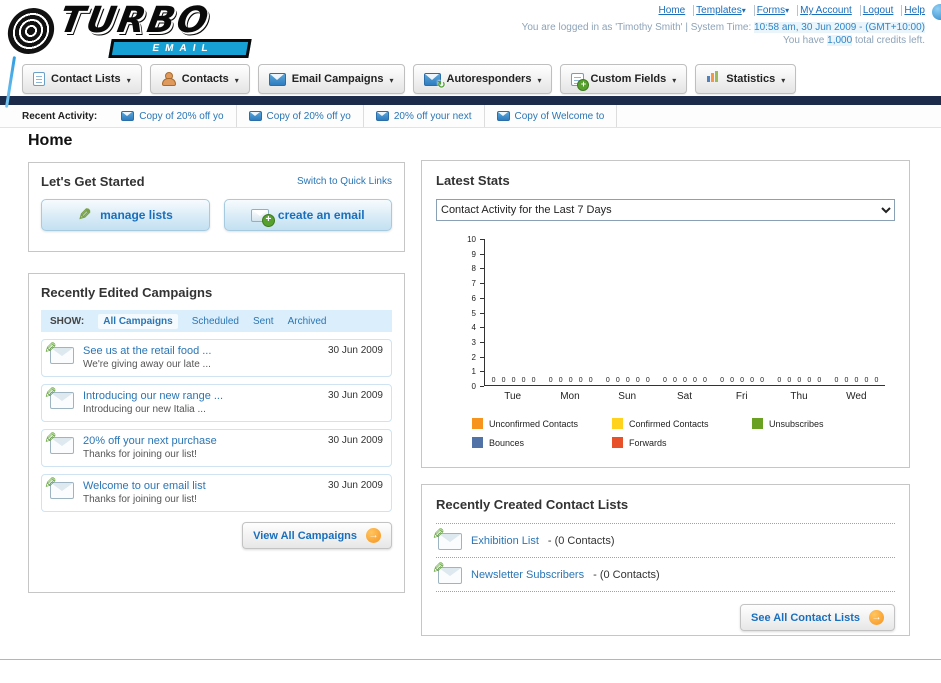 Image resolution: width=941 pixels, height=683 pixels. I want to click on system-time: 10:58 am, 30 Jun 2009, so click(805, 27).